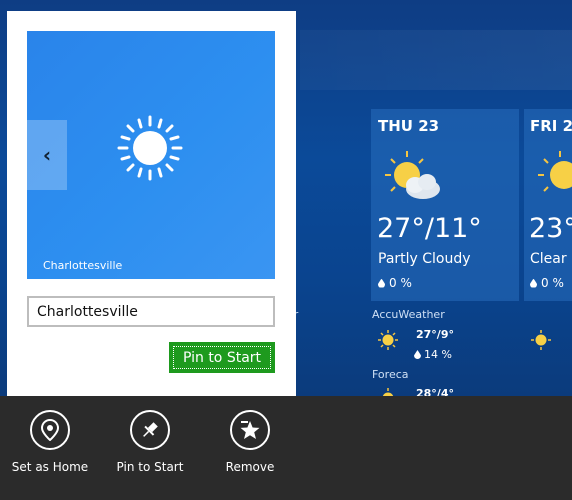  Describe the element at coordinates (435, 391) in the screenshot. I see `provider-temp-foreca: 28°/4°` at that location.